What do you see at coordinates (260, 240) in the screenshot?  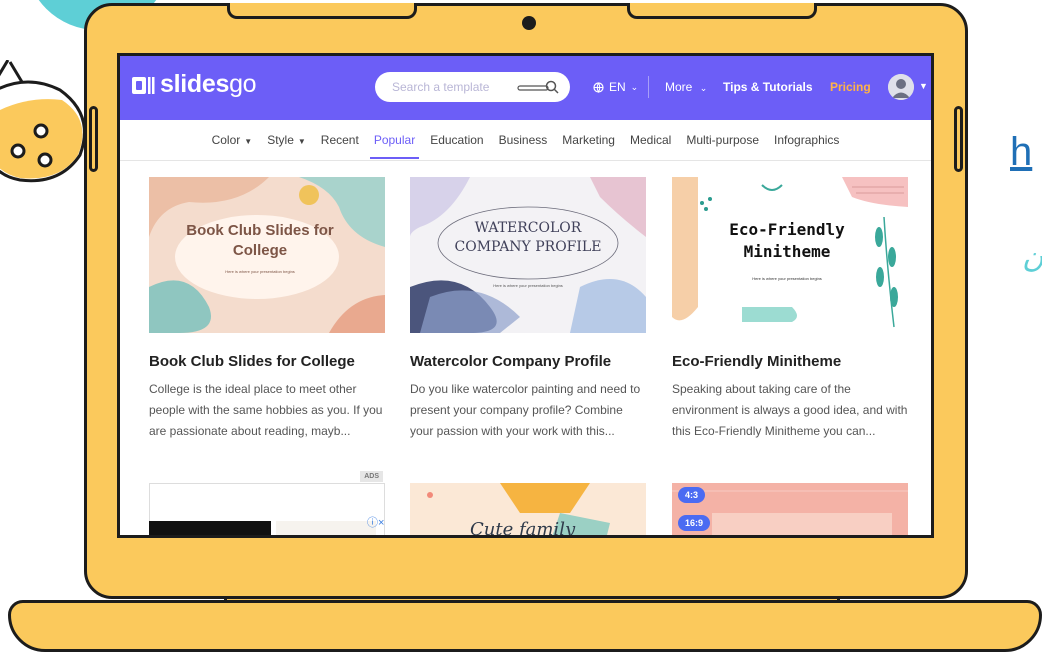 I see `thumbnail-title: Book Club Slides for College` at bounding box center [260, 240].